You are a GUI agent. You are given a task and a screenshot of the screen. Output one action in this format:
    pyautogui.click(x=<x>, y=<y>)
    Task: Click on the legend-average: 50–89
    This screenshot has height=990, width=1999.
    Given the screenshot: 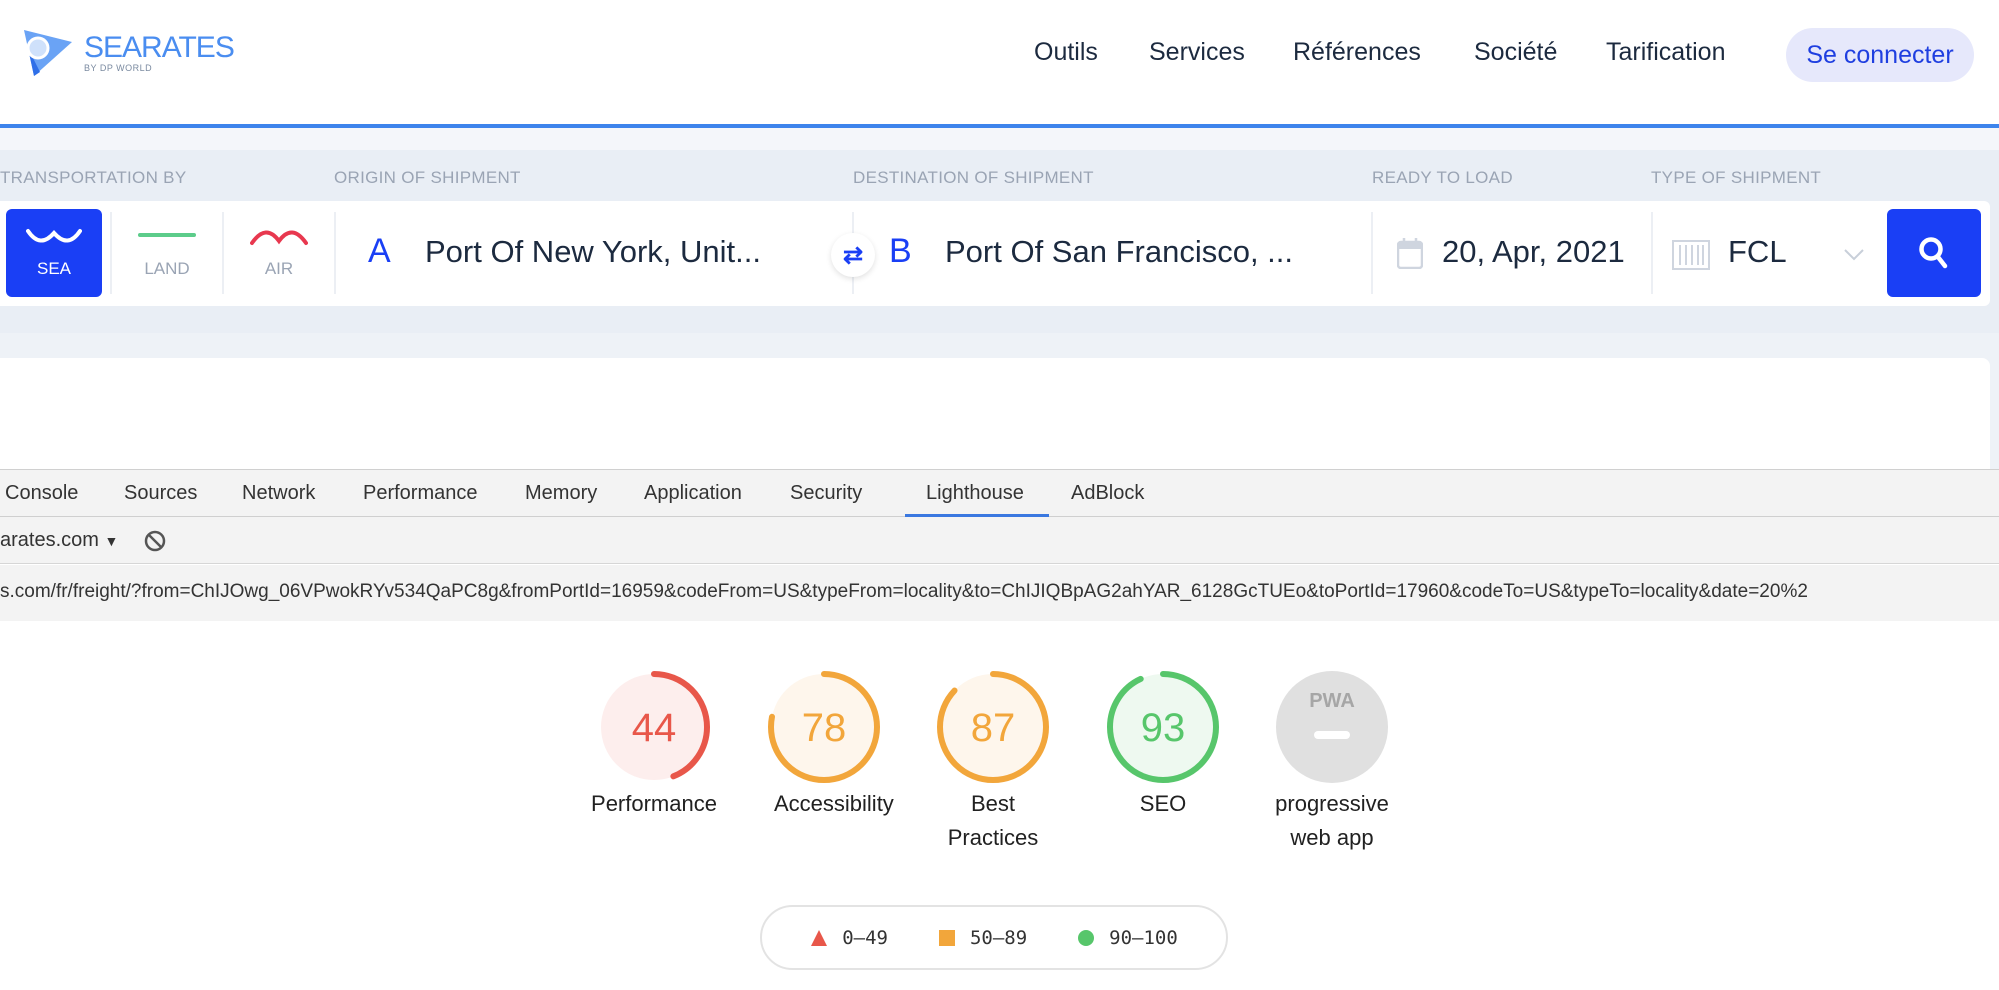 What is the action you would take?
    pyautogui.click(x=982, y=938)
    